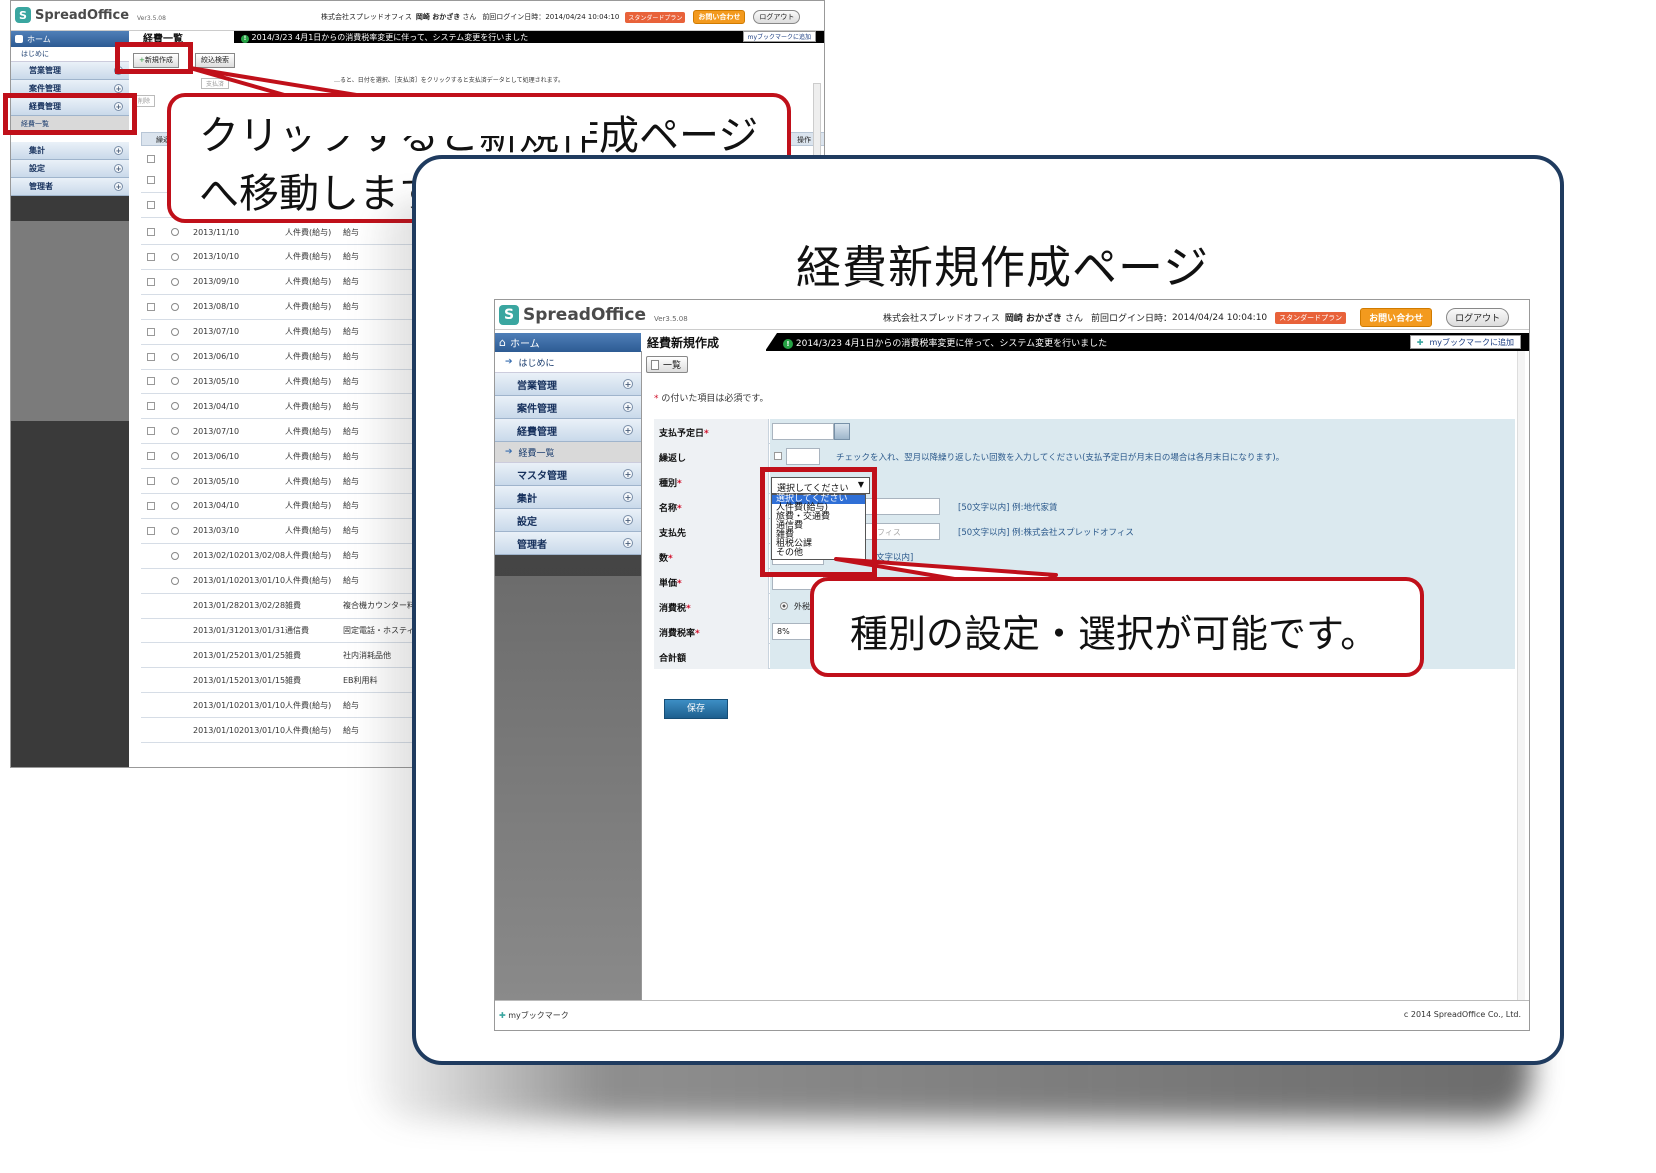 Image resolution: width=1656 pixels, height=1173 pixels. What do you see at coordinates (262, 605) in the screenshot?
I see `paid-date-cell: 2013/02/28` at bounding box center [262, 605].